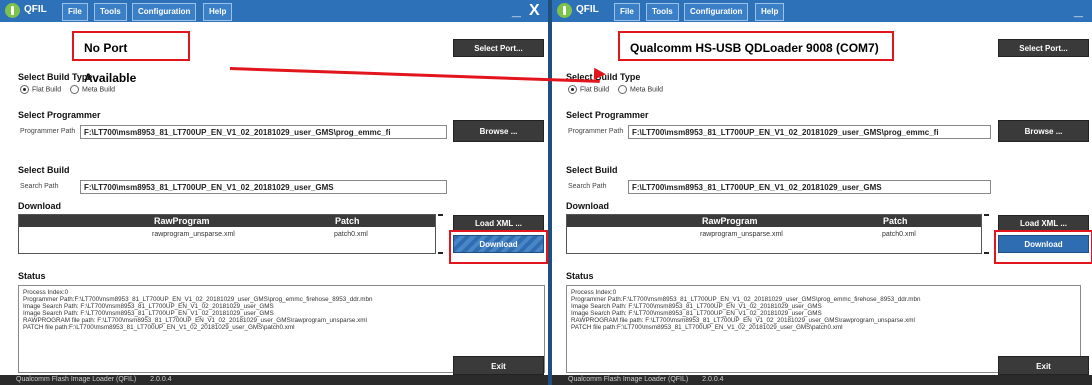  I want to click on title-bar: QFIL File Tools Configuration Help _, so click(822, 11).